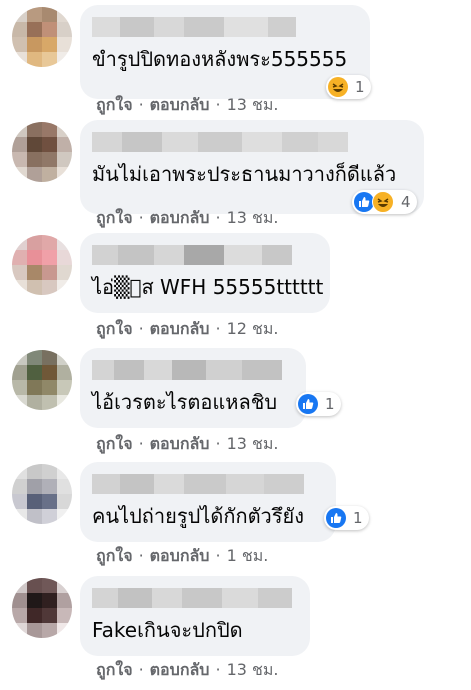 Image resolution: width=471 pixels, height=690 pixels. Describe the element at coordinates (244, 174) in the screenshot. I see `comment-text: มันไม่เอาพระประธานมาวางก็ดีแล้ว` at that location.